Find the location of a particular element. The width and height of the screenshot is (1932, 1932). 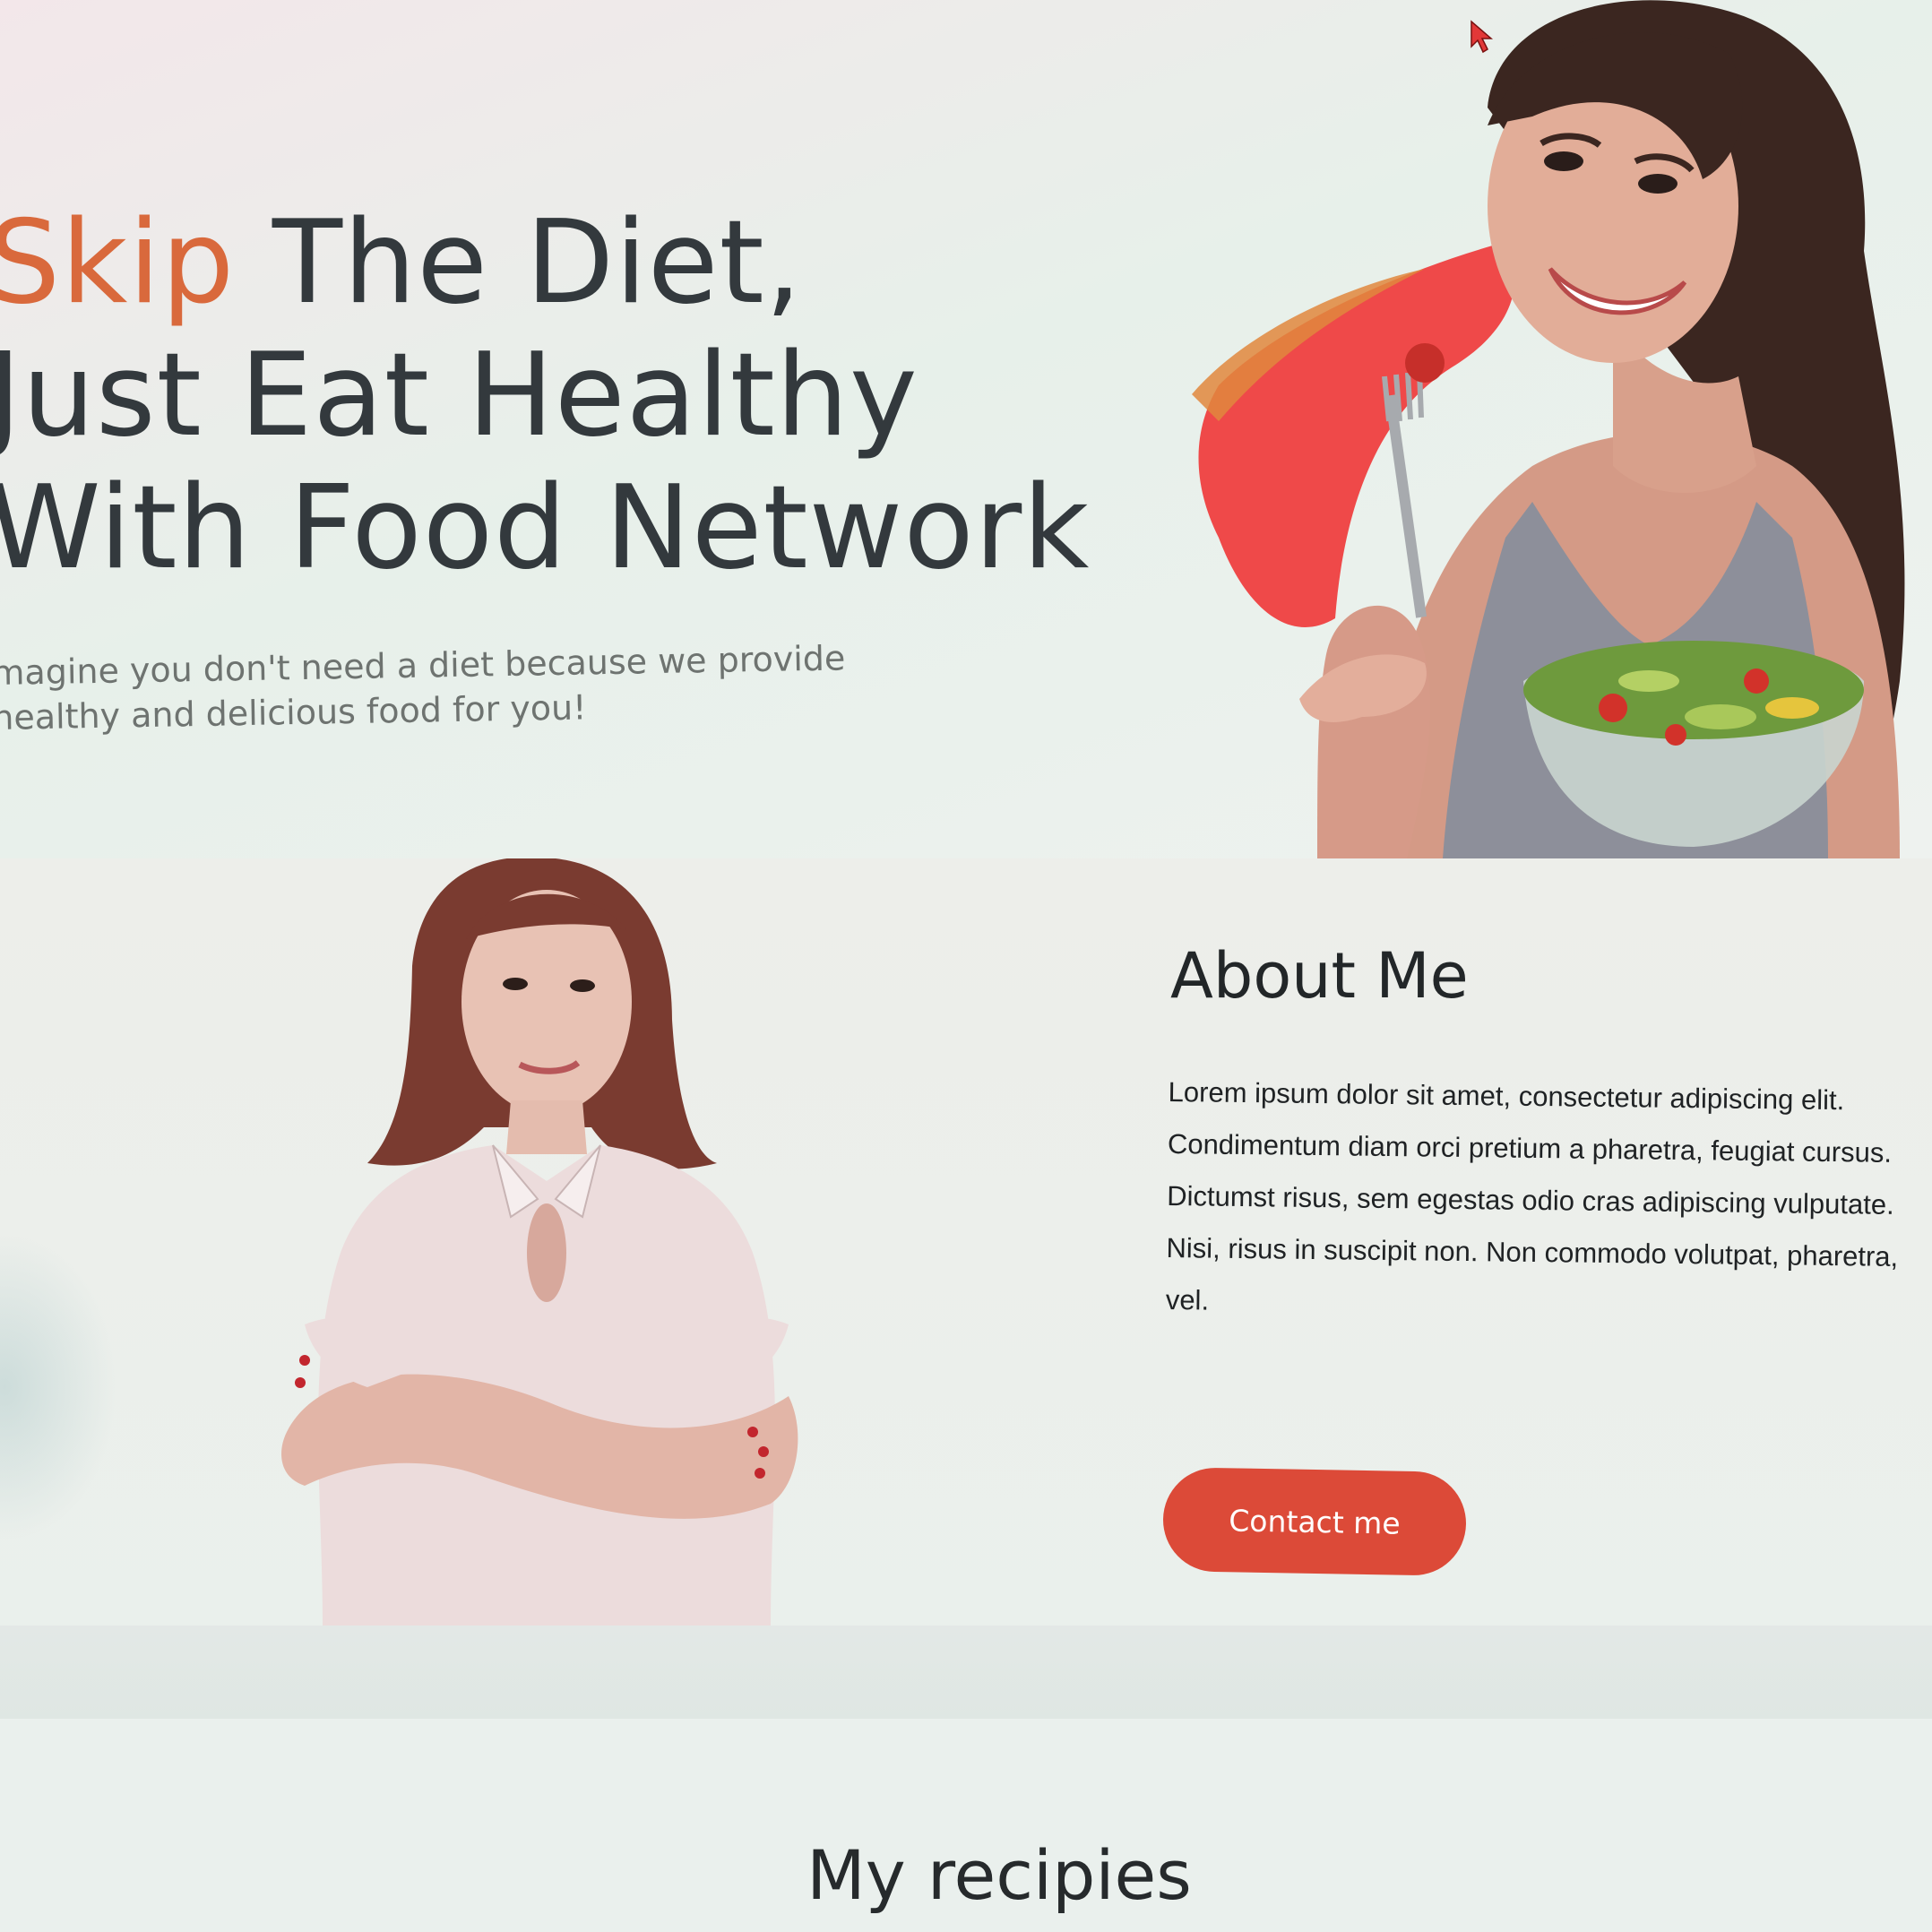

decorative-shape is located at coordinates (58, 1387).